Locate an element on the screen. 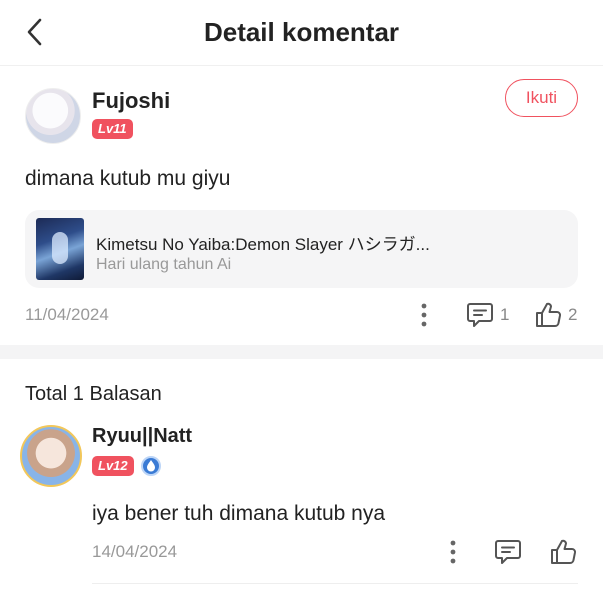 The image size is (603, 600). reply-button: 1 is located at coordinates (487, 315).